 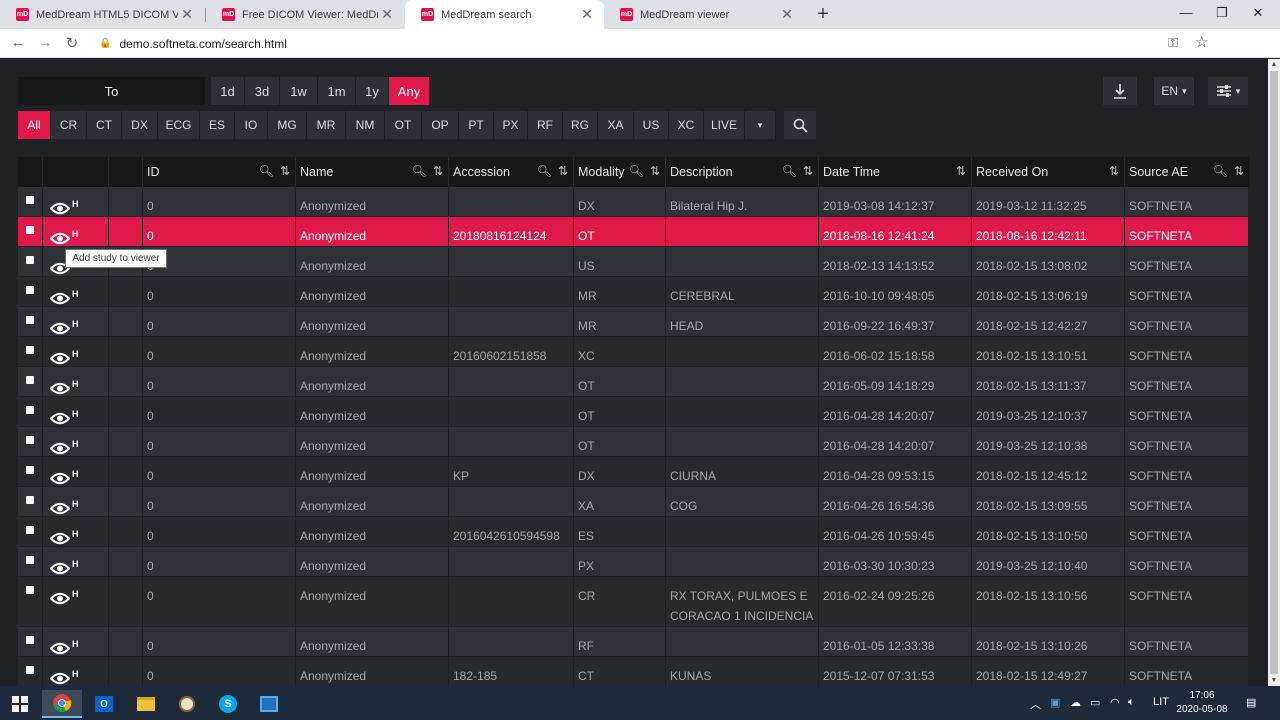 I want to click on range-3d-button: 3d, so click(x=262, y=91).